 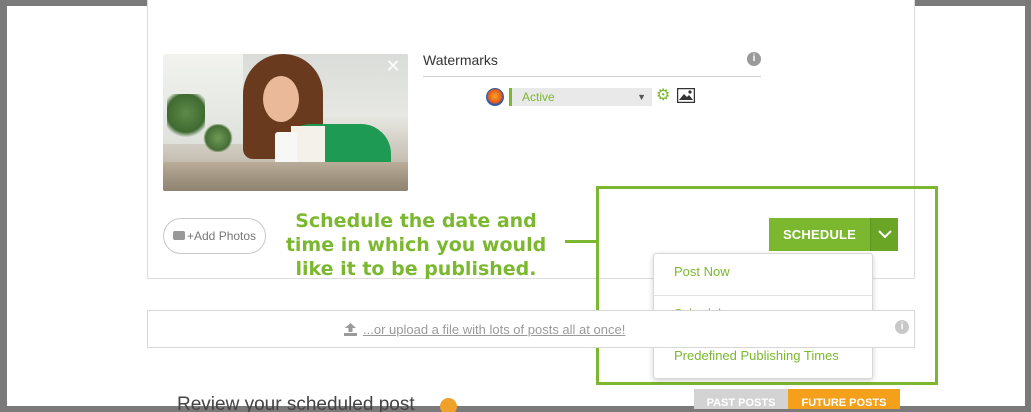 I want to click on add-photos-button: +Add Photos, so click(x=214, y=236).